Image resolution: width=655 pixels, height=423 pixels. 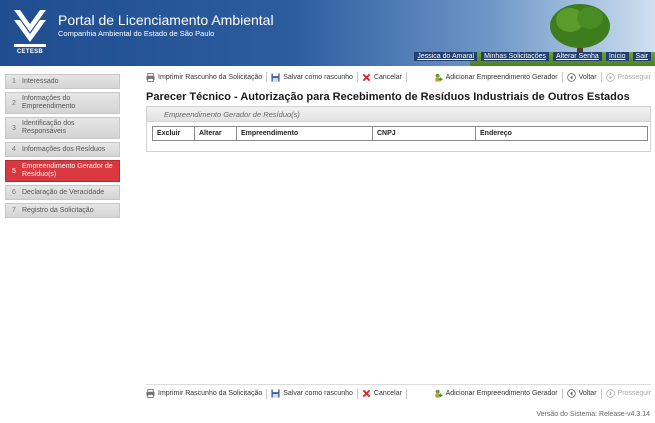 I want to click on my-requests-link: Minhas Solicitações, so click(x=515, y=56).